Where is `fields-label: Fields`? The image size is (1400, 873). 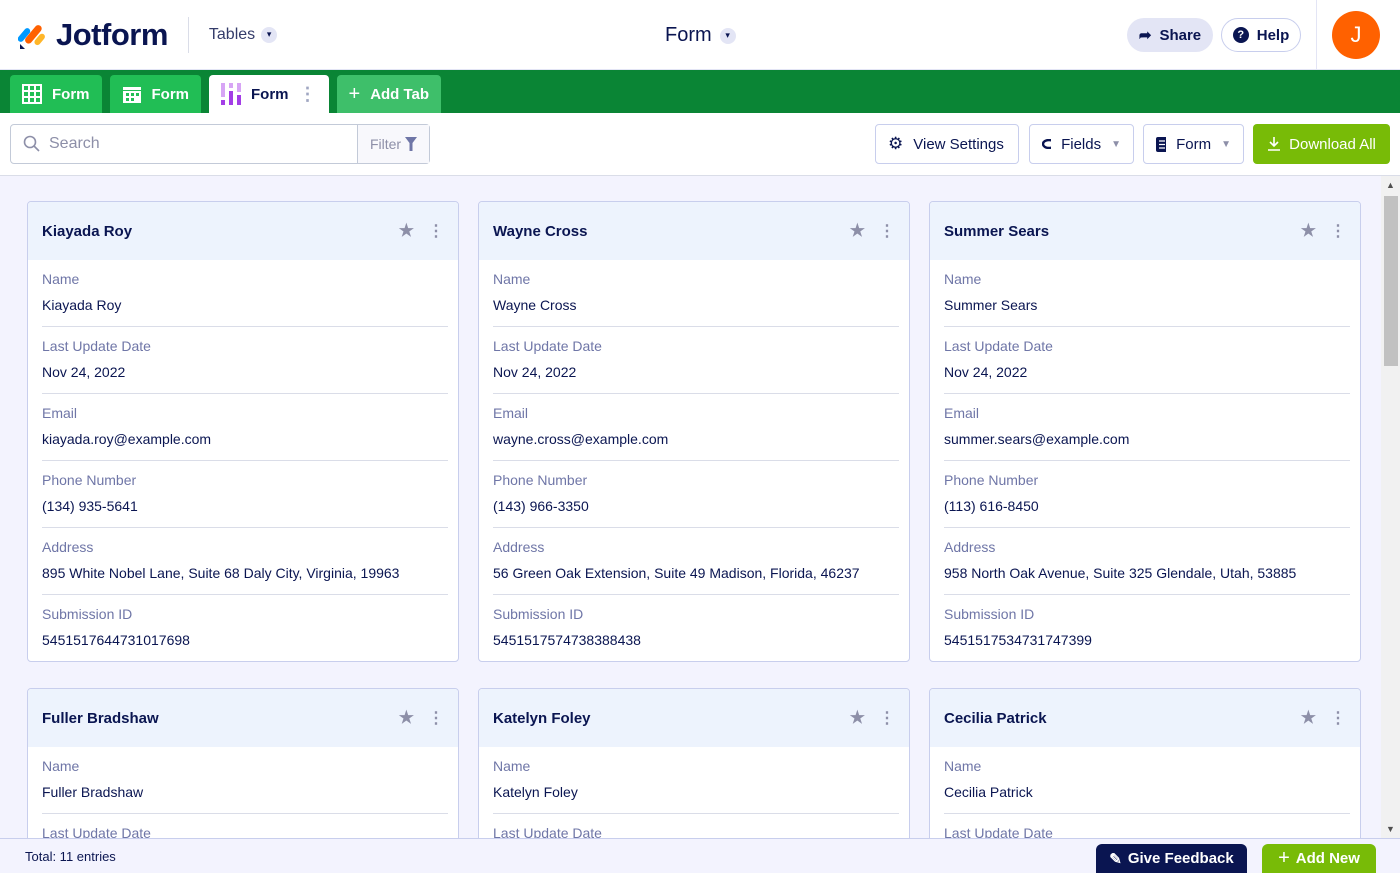 fields-label: Fields is located at coordinates (1081, 144).